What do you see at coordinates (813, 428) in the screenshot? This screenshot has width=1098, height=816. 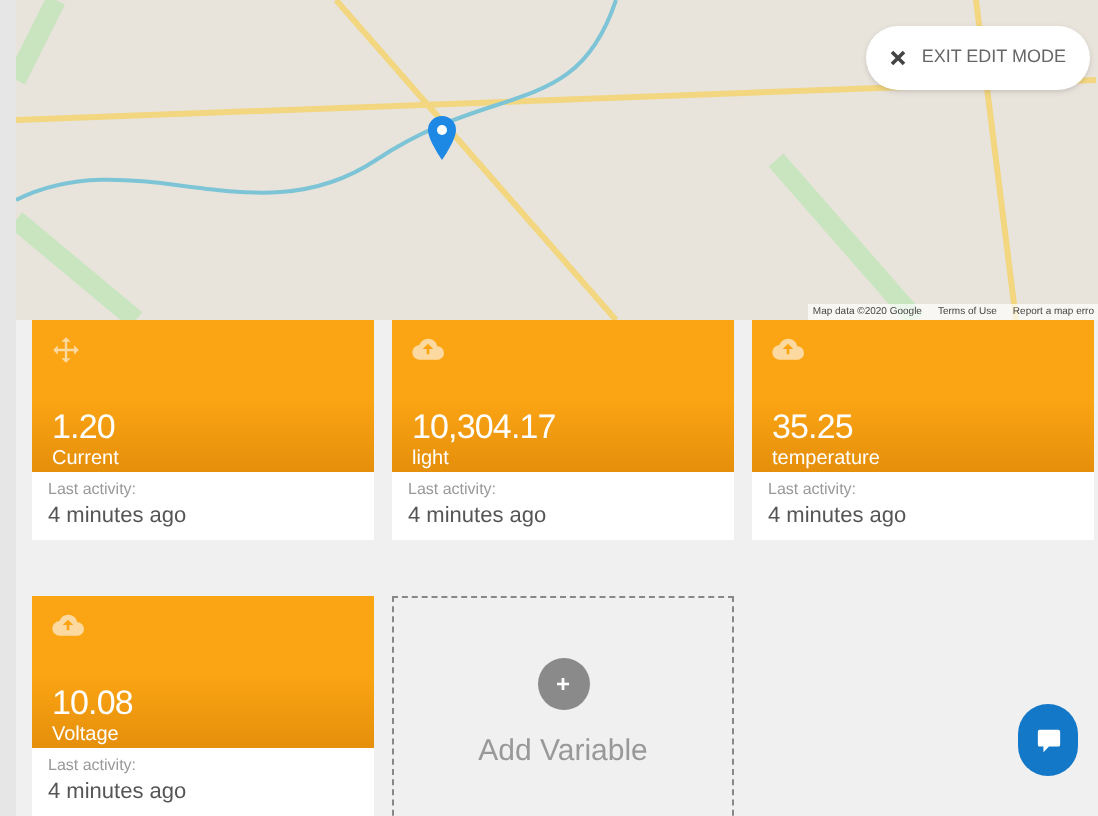 I see `variable-value: 35.25` at bounding box center [813, 428].